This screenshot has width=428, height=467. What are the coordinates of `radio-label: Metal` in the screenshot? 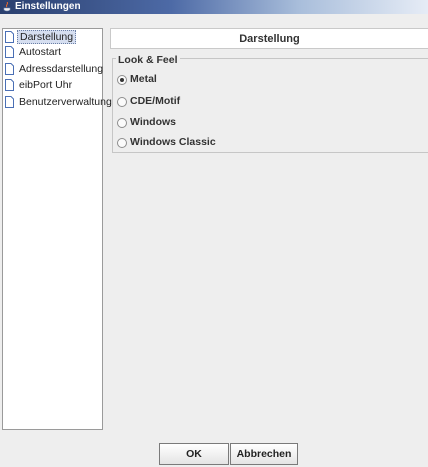 It's located at (143, 79).